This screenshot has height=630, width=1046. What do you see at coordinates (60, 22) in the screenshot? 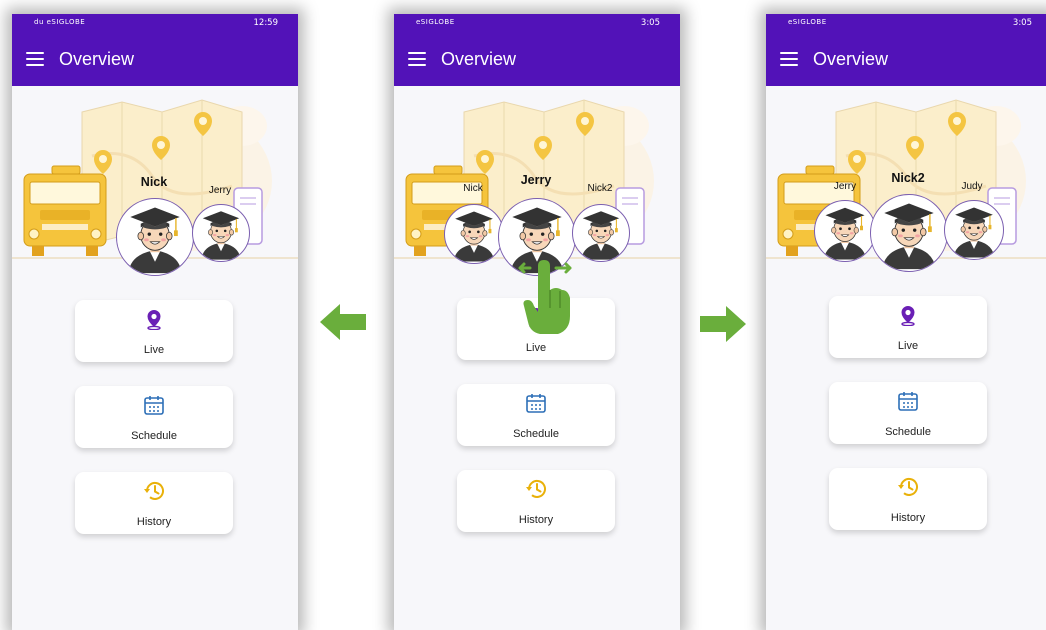
I see `status-carrier: du eSIGLOBE` at bounding box center [60, 22].